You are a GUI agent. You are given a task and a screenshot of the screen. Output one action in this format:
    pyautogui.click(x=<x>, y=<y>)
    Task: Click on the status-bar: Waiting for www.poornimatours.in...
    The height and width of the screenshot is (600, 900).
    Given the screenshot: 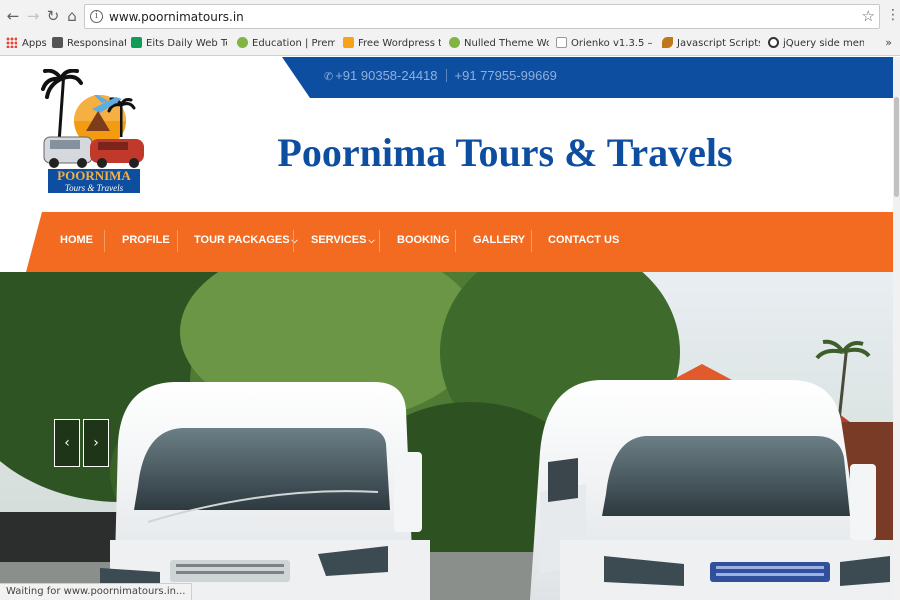 What is the action you would take?
    pyautogui.click(x=96, y=591)
    